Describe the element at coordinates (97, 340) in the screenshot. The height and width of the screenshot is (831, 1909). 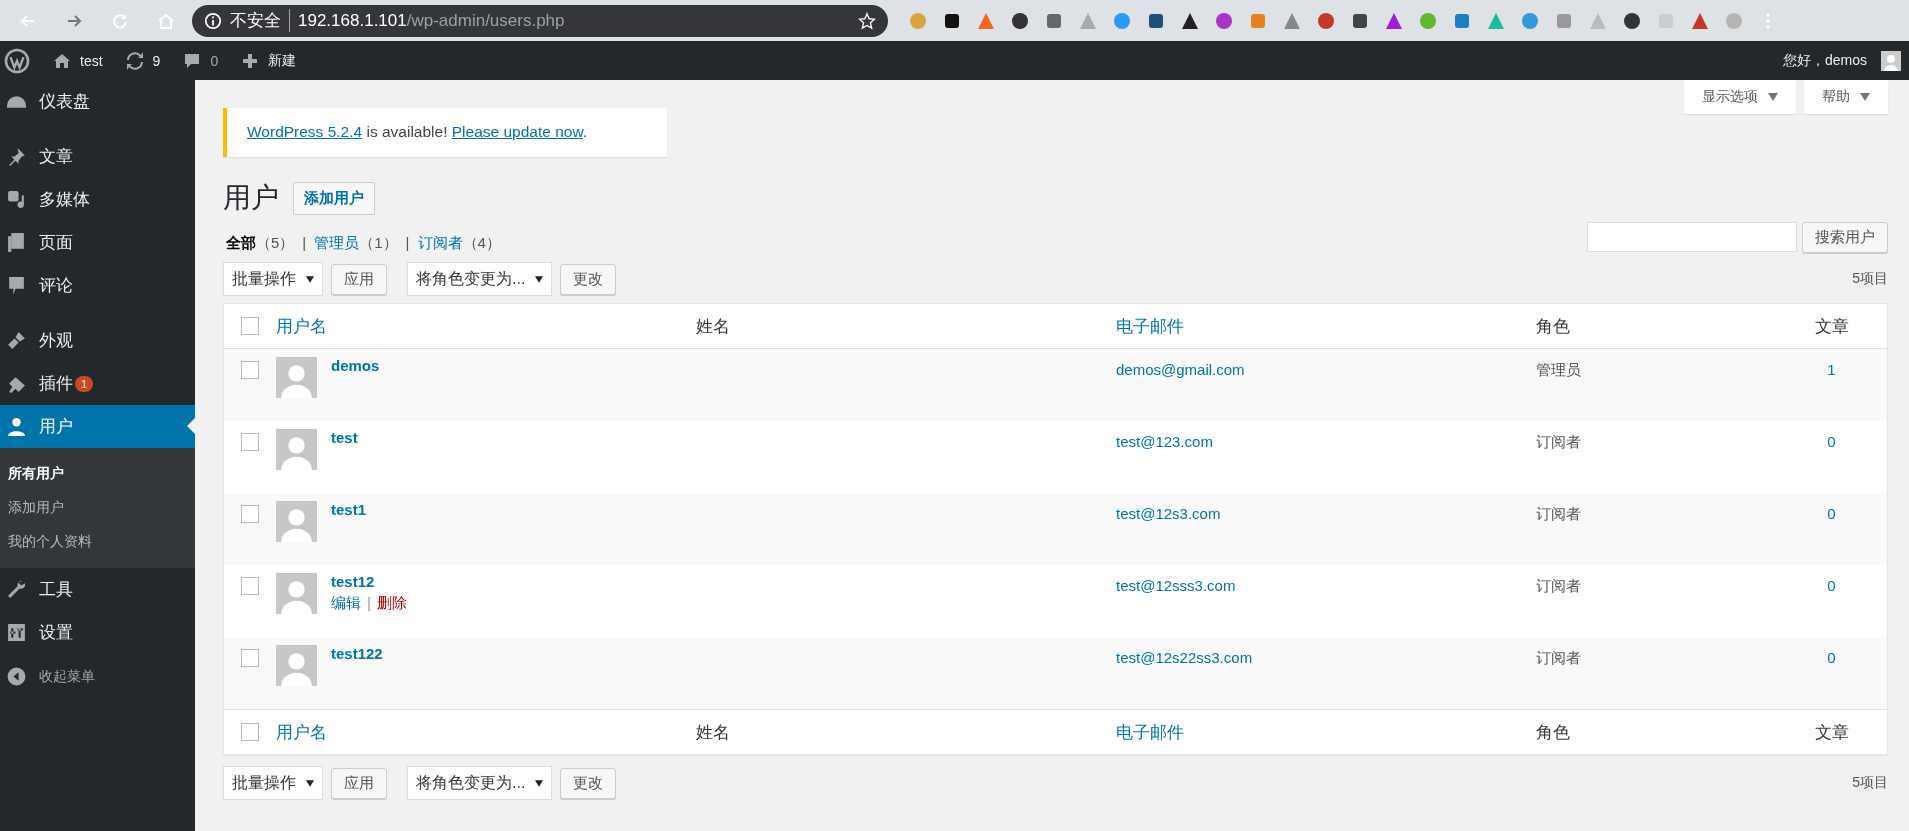
I see `sidebar-item: 外观` at that location.